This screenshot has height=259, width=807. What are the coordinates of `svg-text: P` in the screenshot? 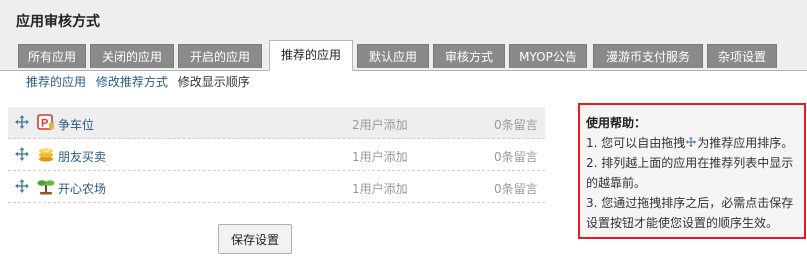 It's located at (44, 124).